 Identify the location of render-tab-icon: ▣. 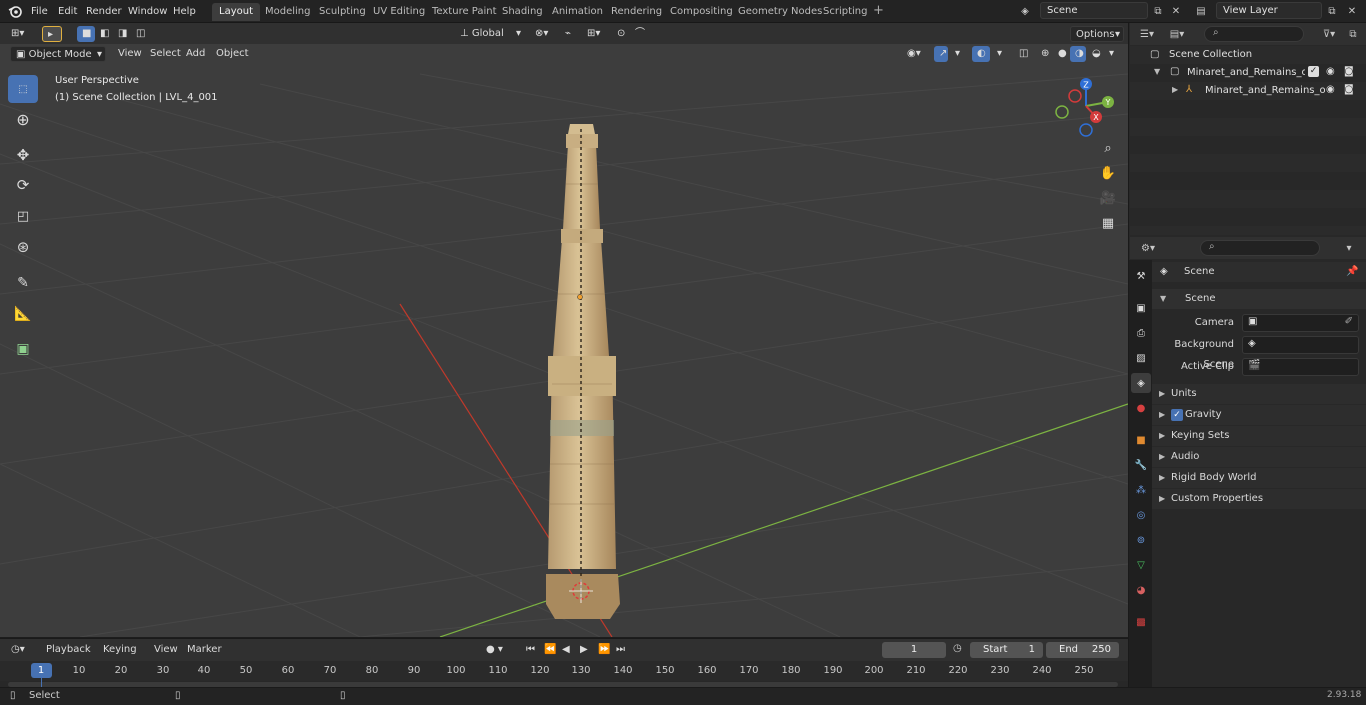
(1141, 308).